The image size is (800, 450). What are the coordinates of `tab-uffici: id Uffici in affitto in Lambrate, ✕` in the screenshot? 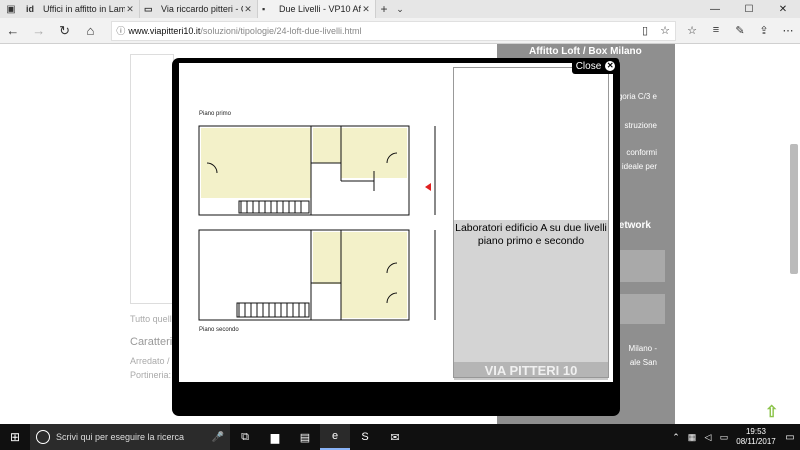 It's located at (81, 9).